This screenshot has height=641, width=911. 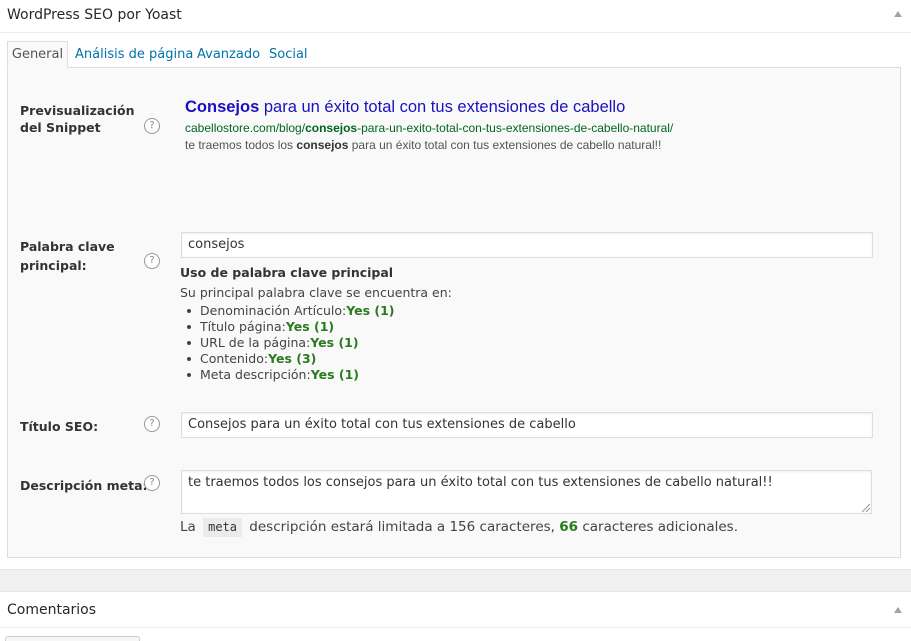 What do you see at coordinates (527, 245) in the screenshot?
I see `focus-keyword-input: consejos` at bounding box center [527, 245].